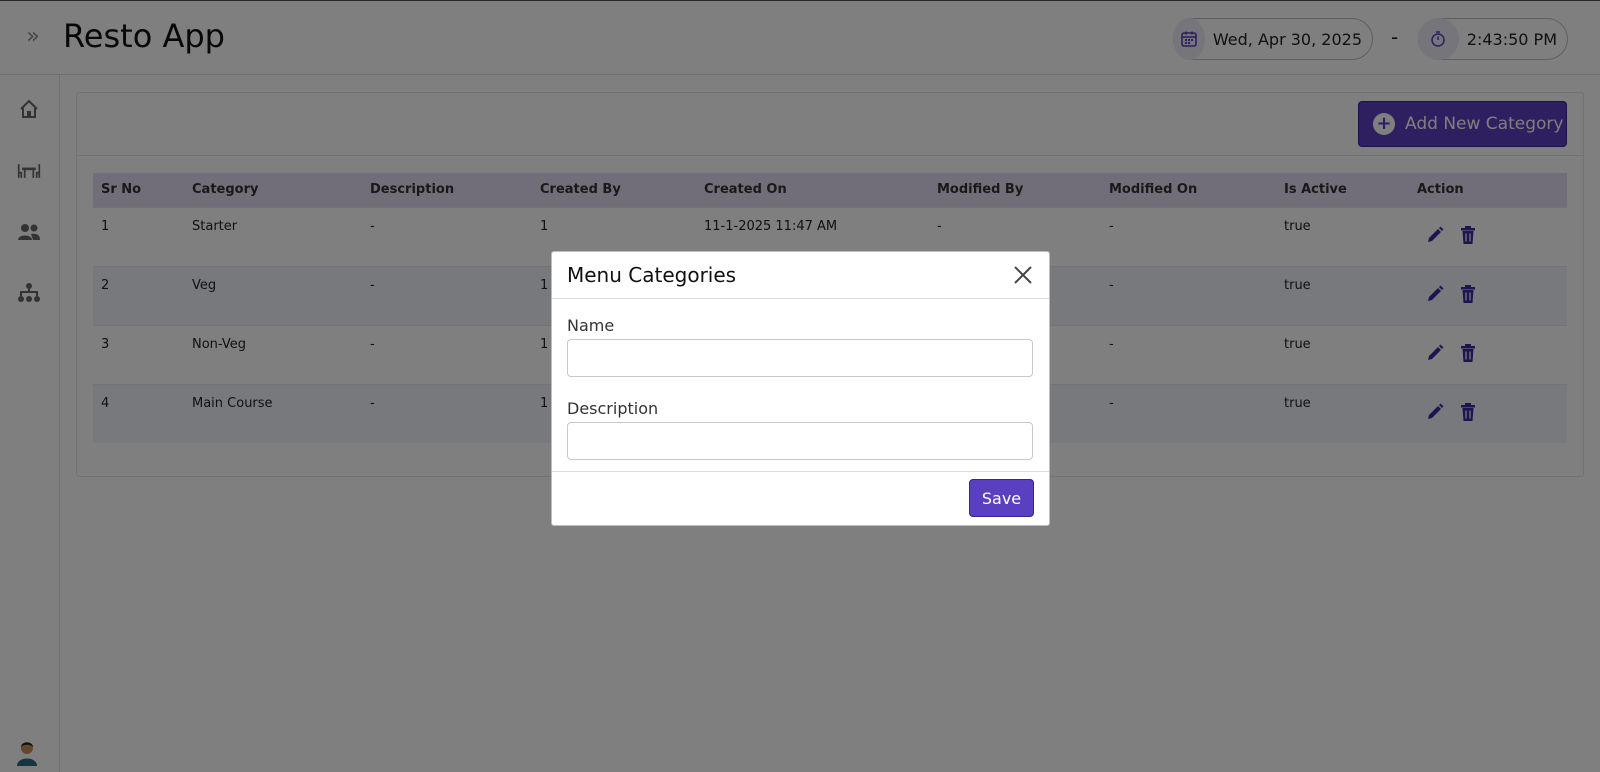 This screenshot has height=772, width=1600. What do you see at coordinates (591, 325) in the screenshot?
I see `name-label: Name` at bounding box center [591, 325].